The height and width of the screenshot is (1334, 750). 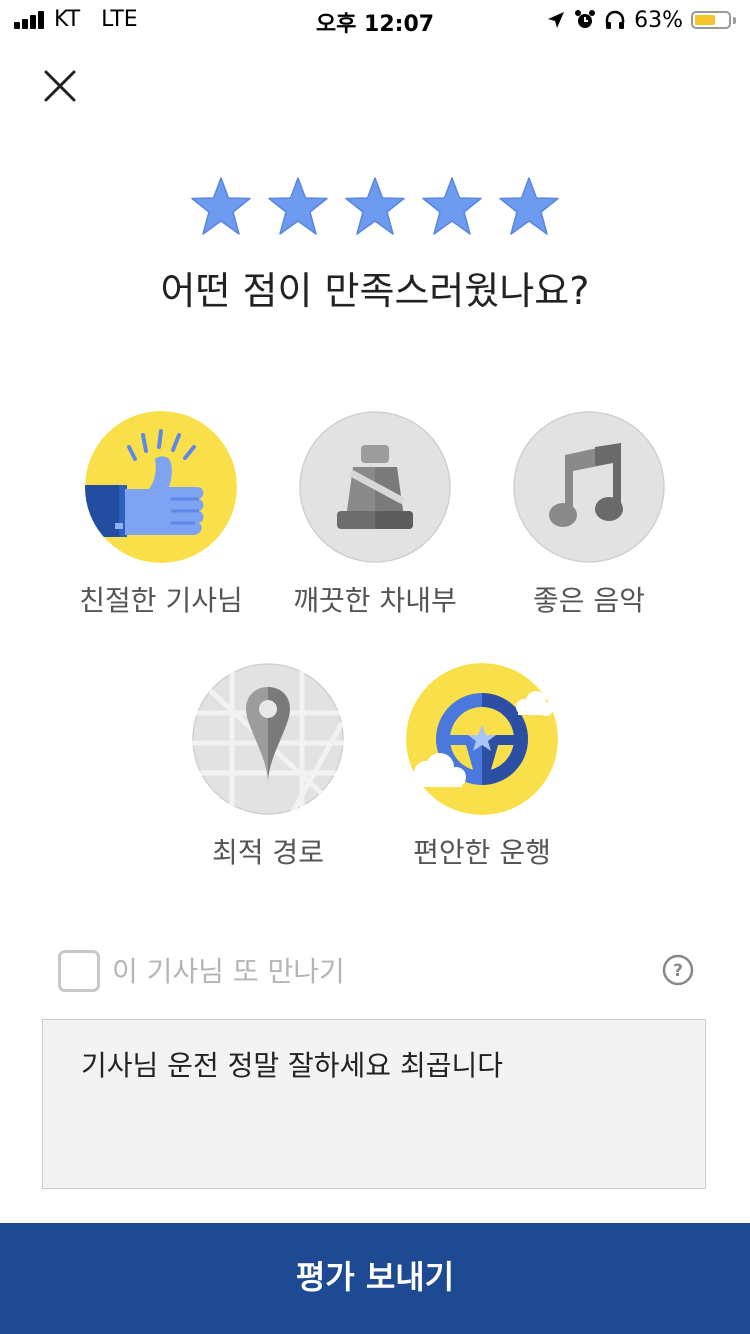 I want to click on close-icon, so click(x=60, y=86).